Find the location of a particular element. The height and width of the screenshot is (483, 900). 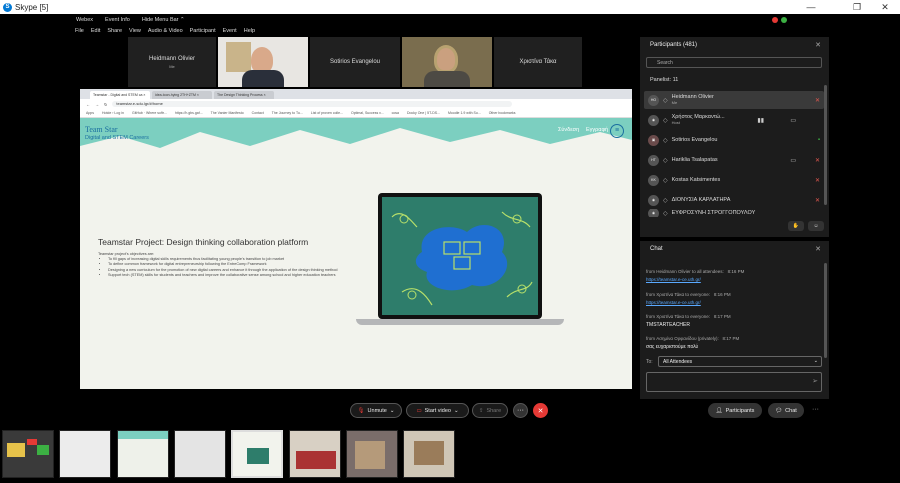

participant-row: HO ◇ Heidmann Olivier Me ✕ is located at coordinates (734, 100).